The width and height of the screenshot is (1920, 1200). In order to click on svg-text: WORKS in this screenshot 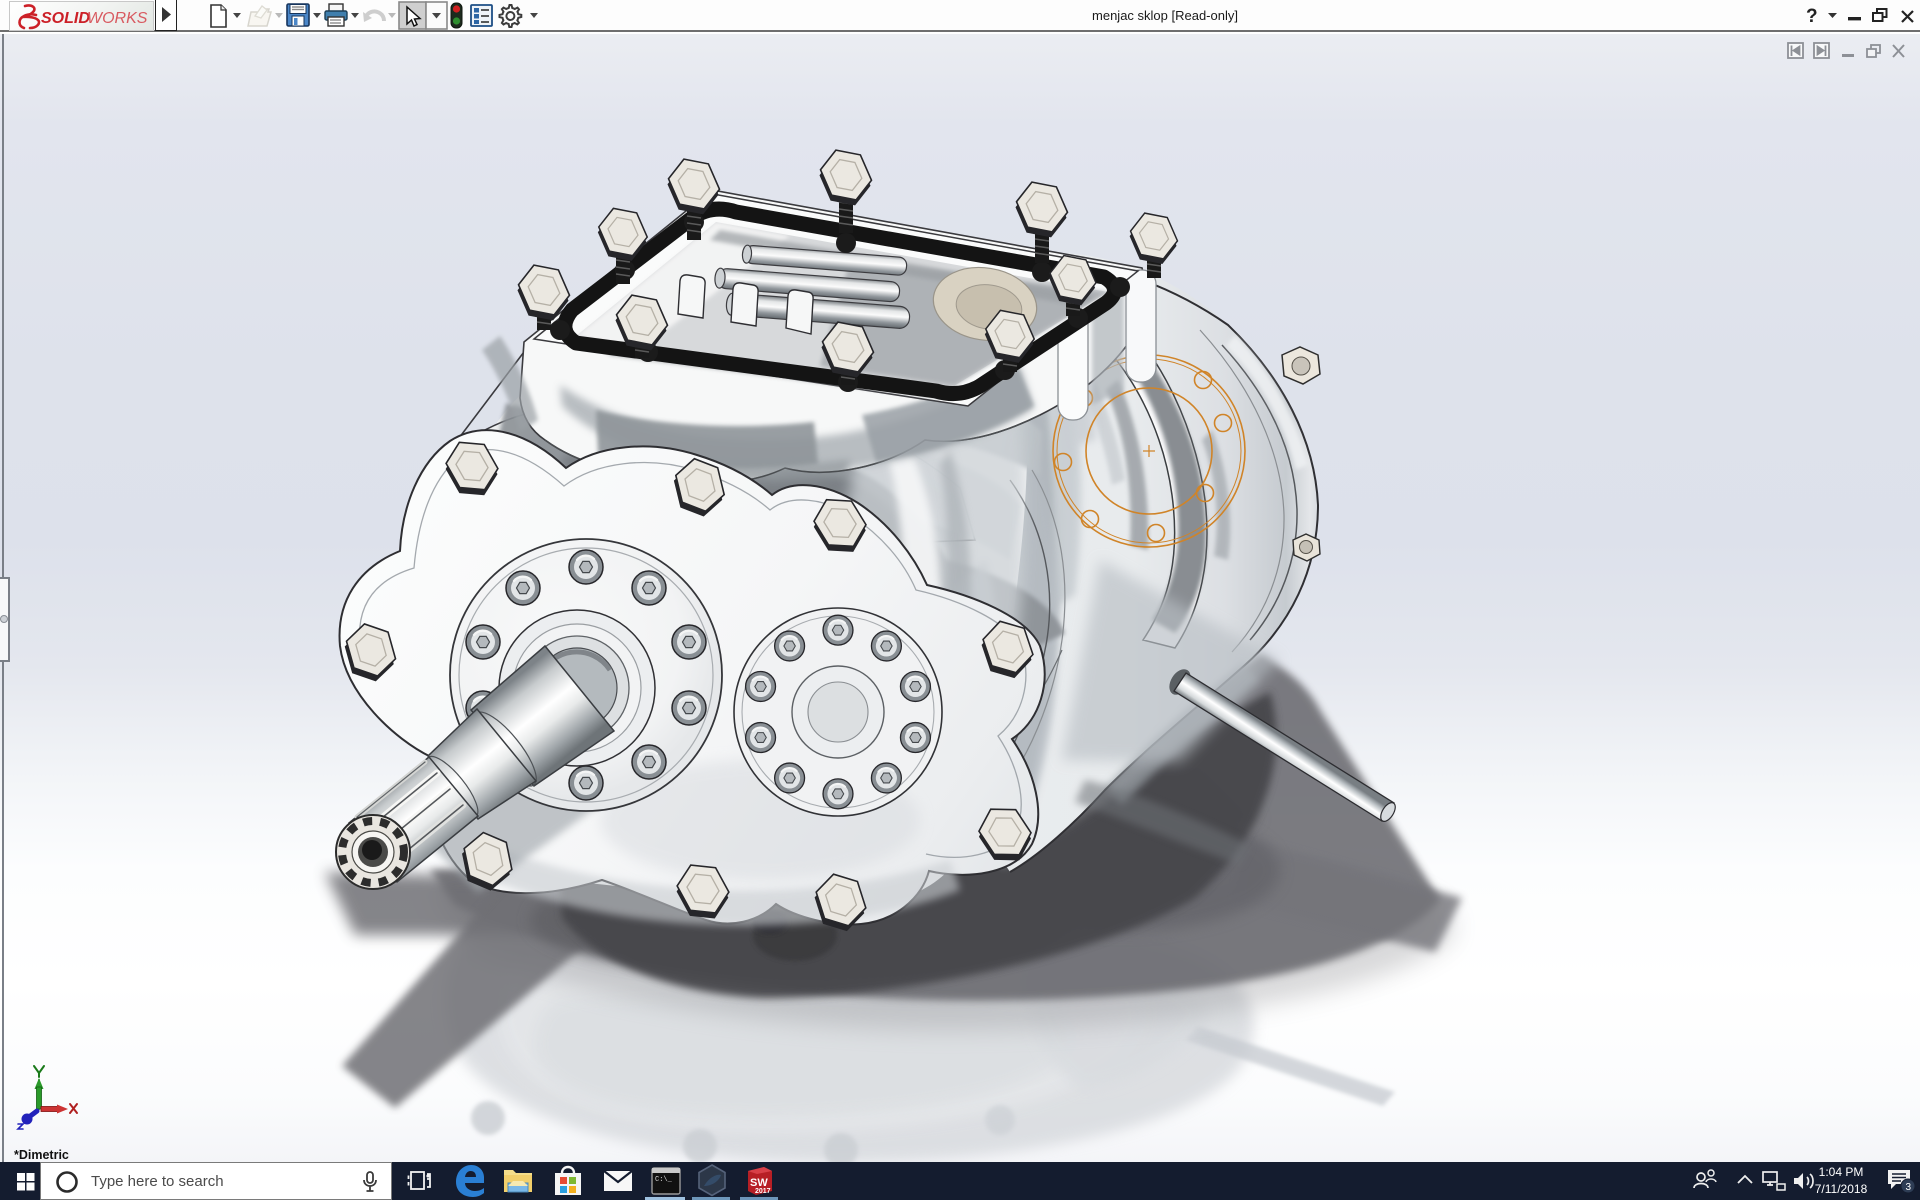, I will do `click(117, 18)`.